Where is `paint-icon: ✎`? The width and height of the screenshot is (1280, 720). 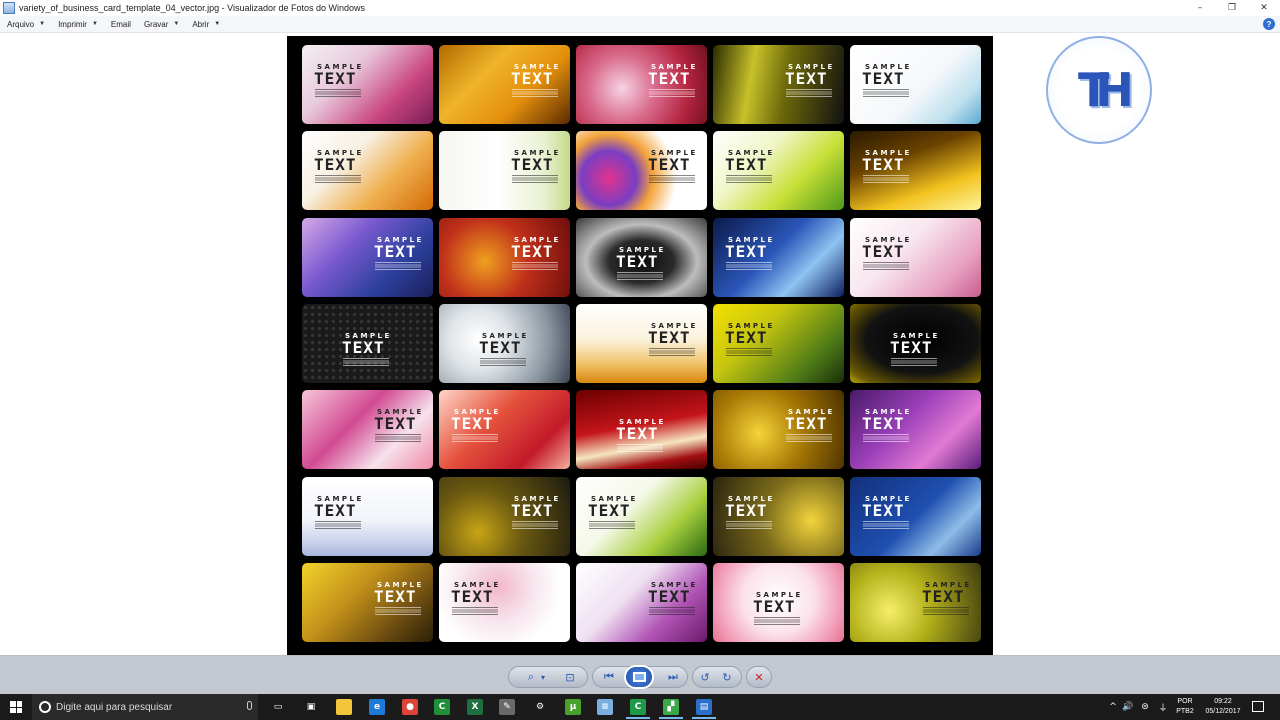 paint-icon: ✎ is located at coordinates (507, 707).